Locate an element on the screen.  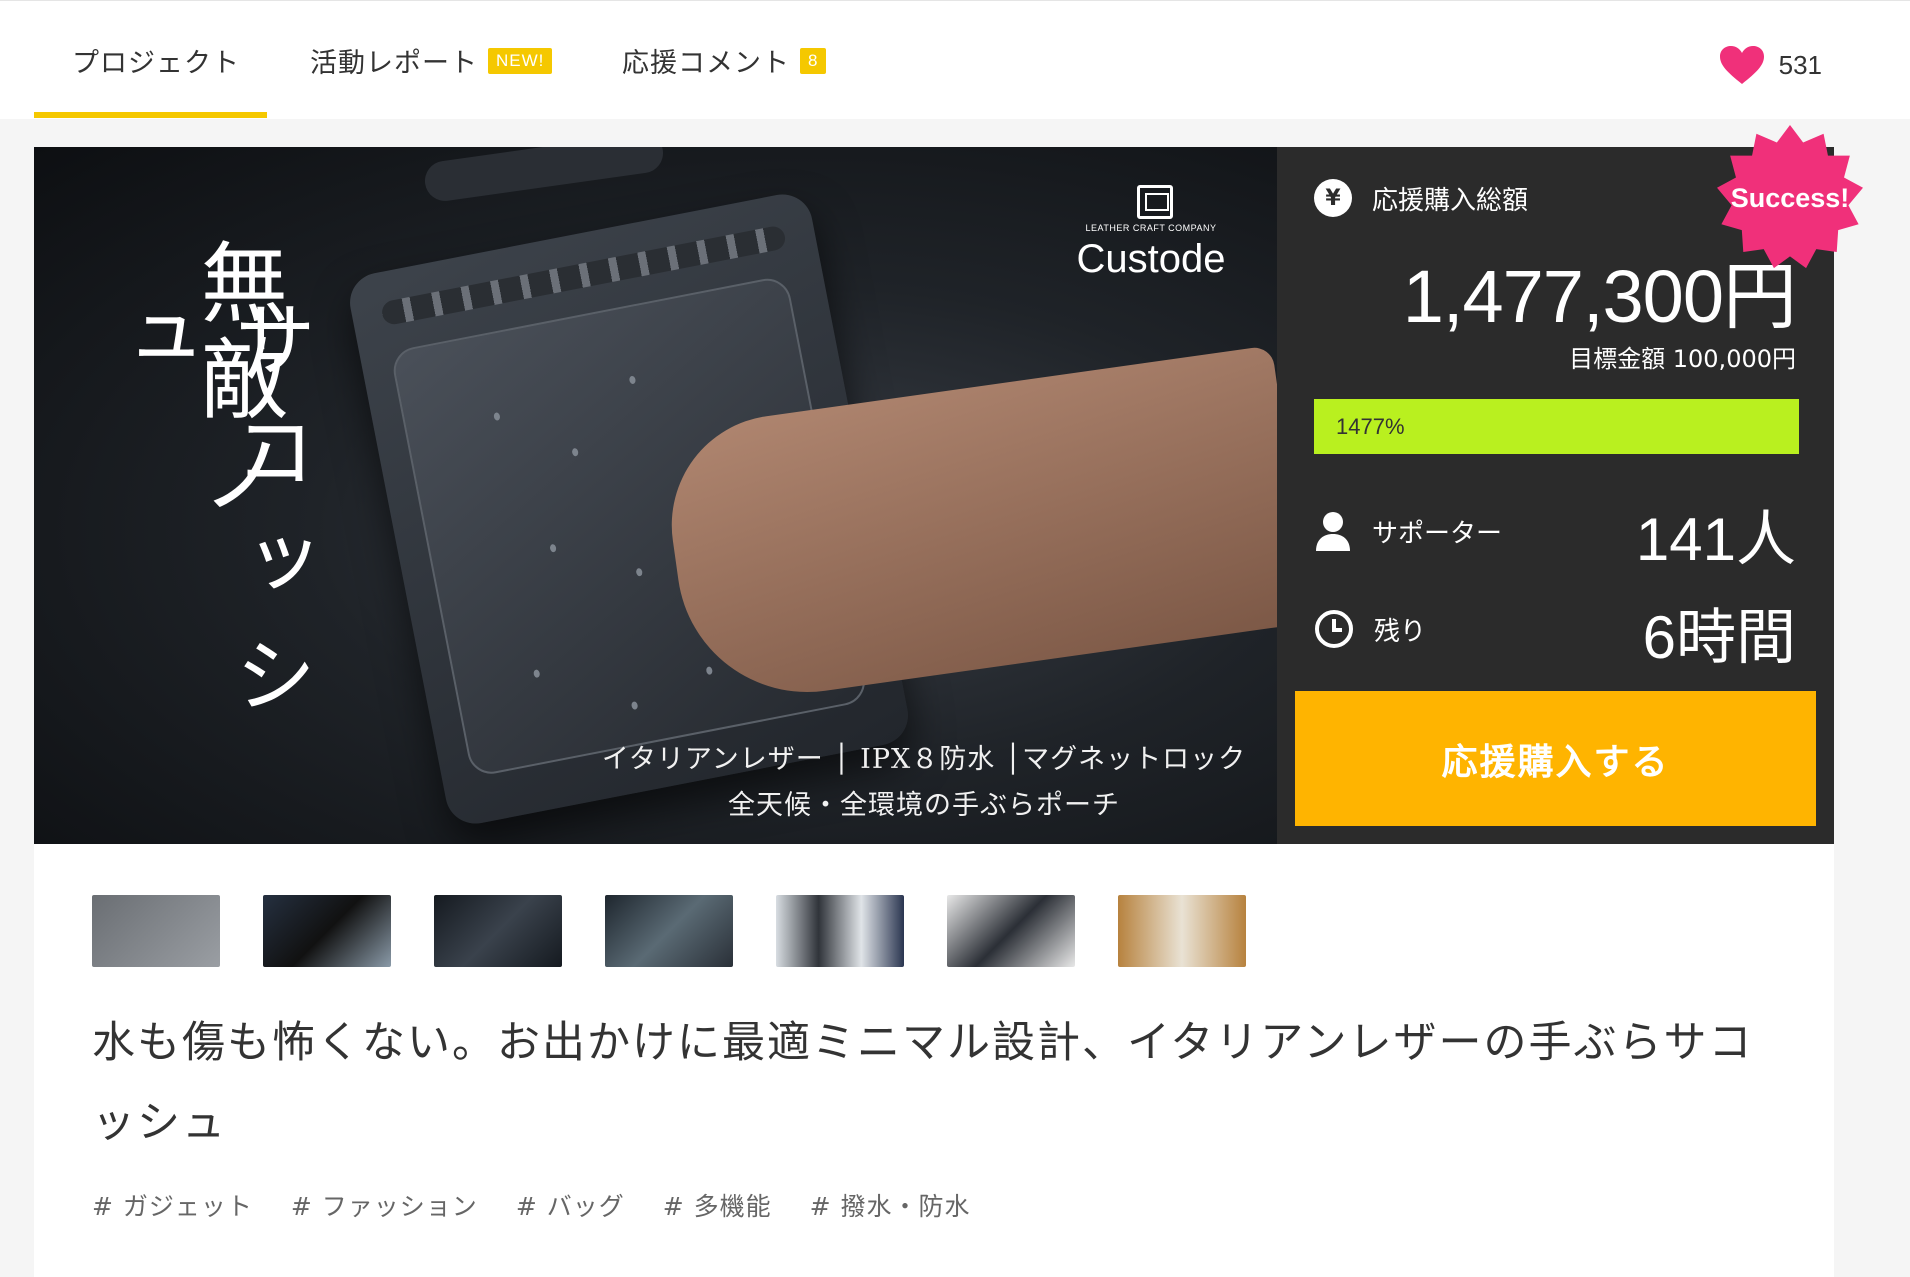
success-badge-label: Success! is located at coordinates (1790, 197).